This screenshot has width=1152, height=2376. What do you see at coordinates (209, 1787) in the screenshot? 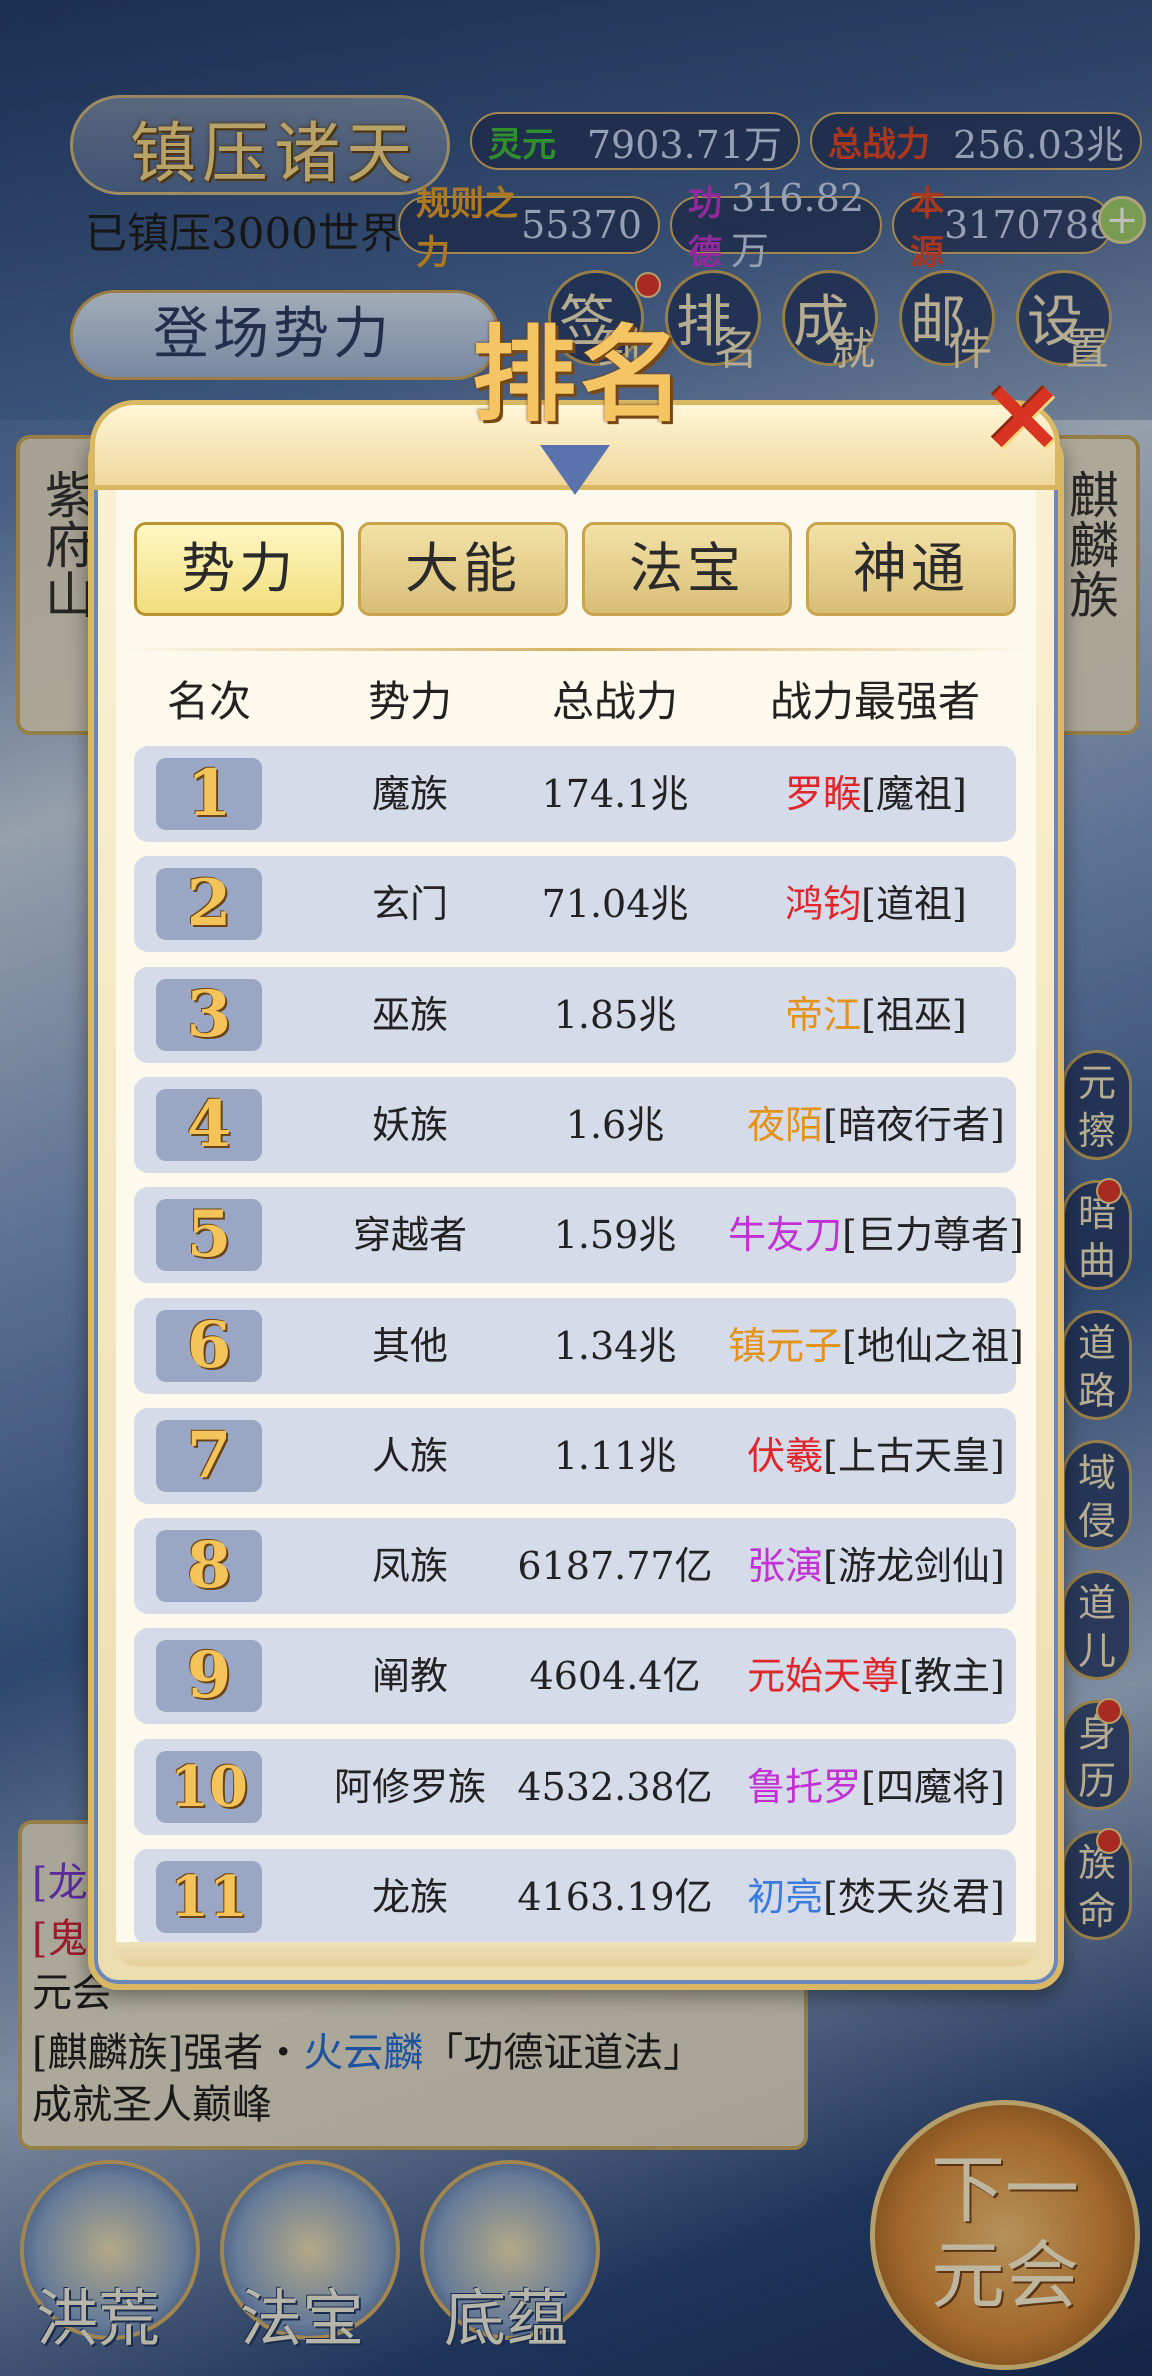
I see `rank-badge: 10` at bounding box center [209, 1787].